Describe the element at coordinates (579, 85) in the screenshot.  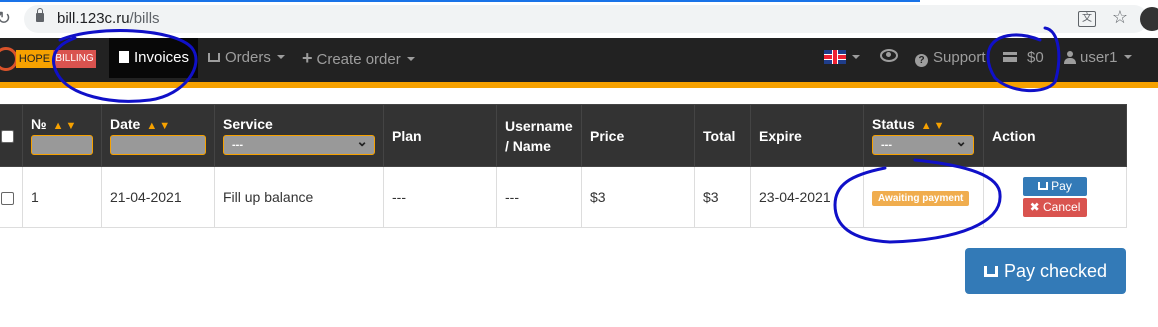
I see `navbar-accent-stripe` at that location.